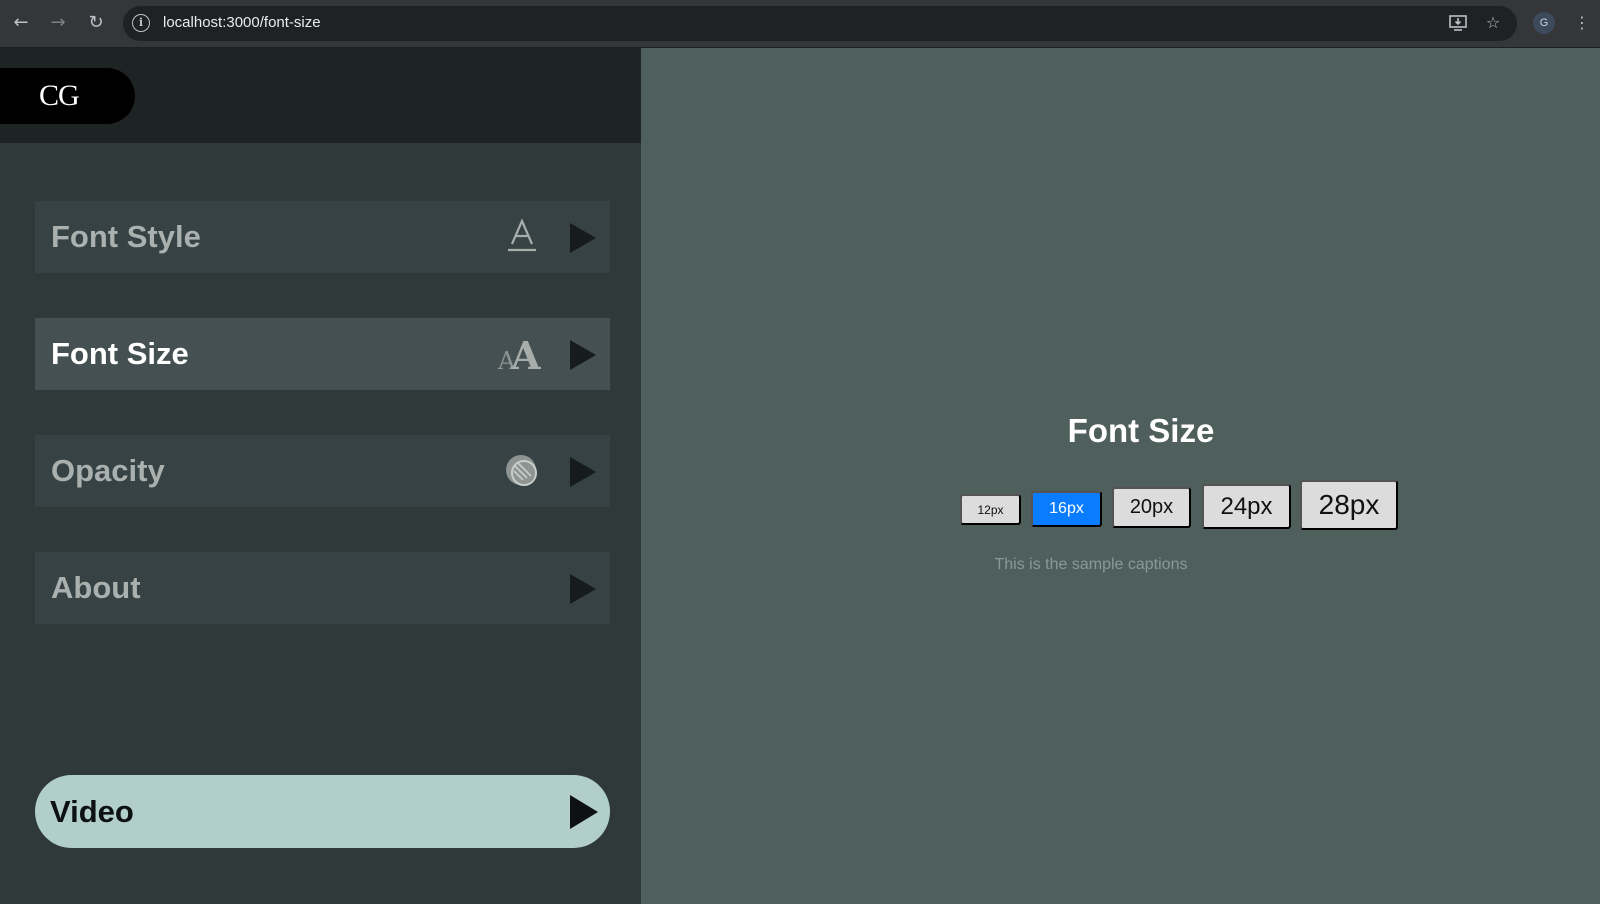 The image size is (1600, 904). I want to click on menu-item-label: Font Style, so click(126, 236).